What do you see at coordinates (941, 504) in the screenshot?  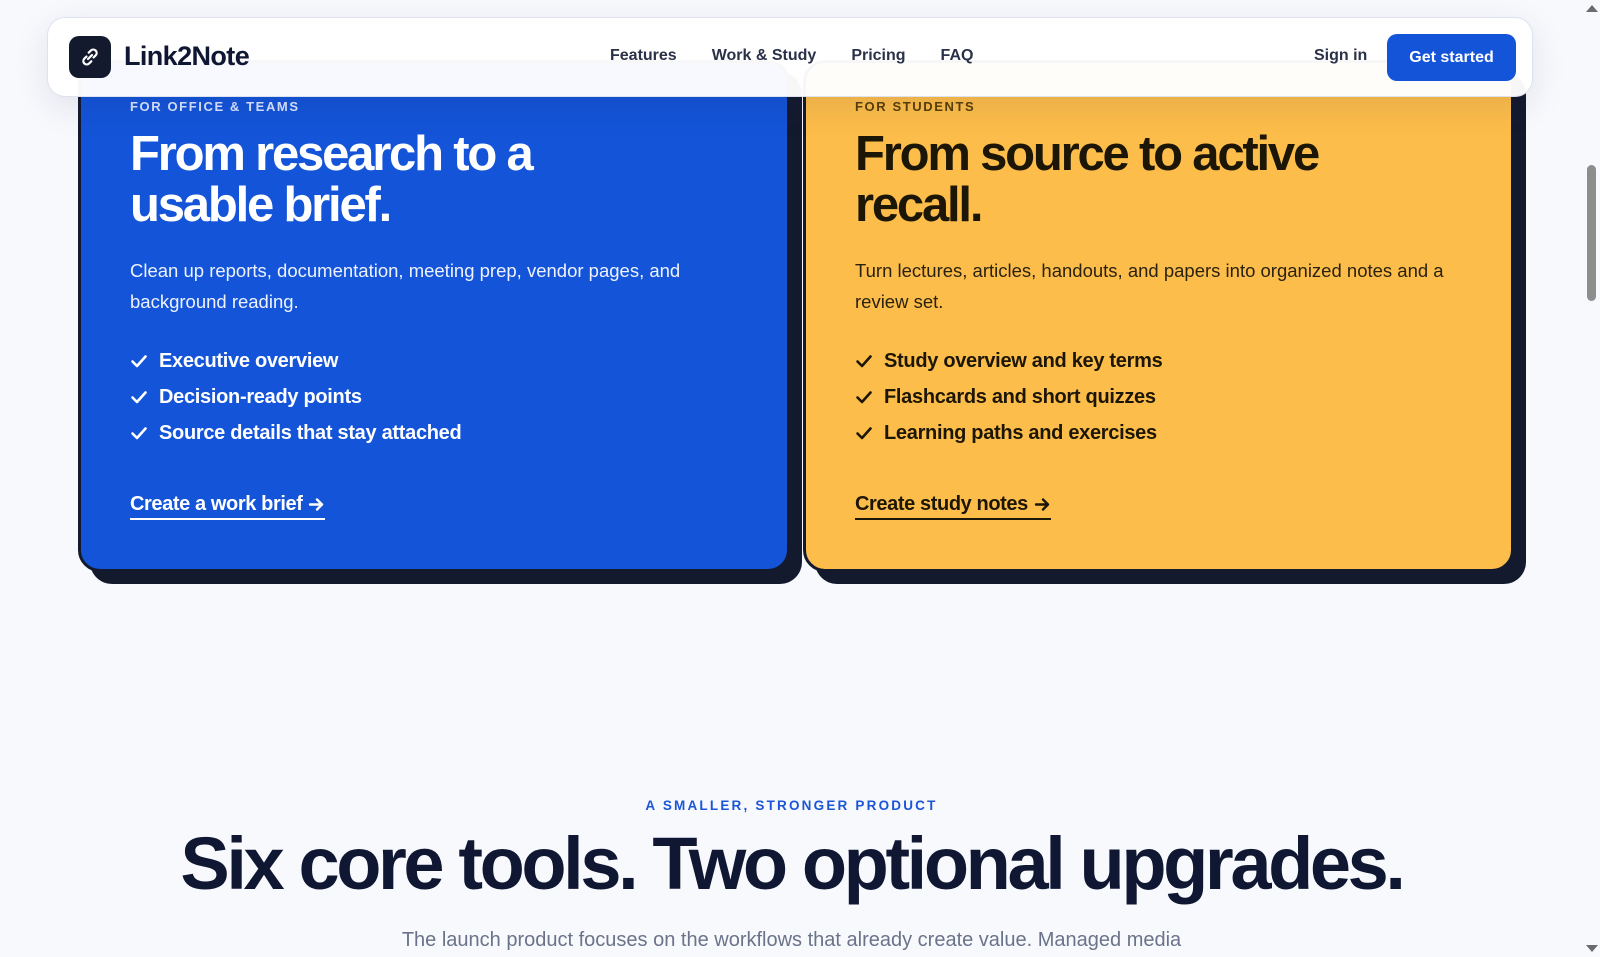 I see `create-study-notes-label: Create study notes` at bounding box center [941, 504].